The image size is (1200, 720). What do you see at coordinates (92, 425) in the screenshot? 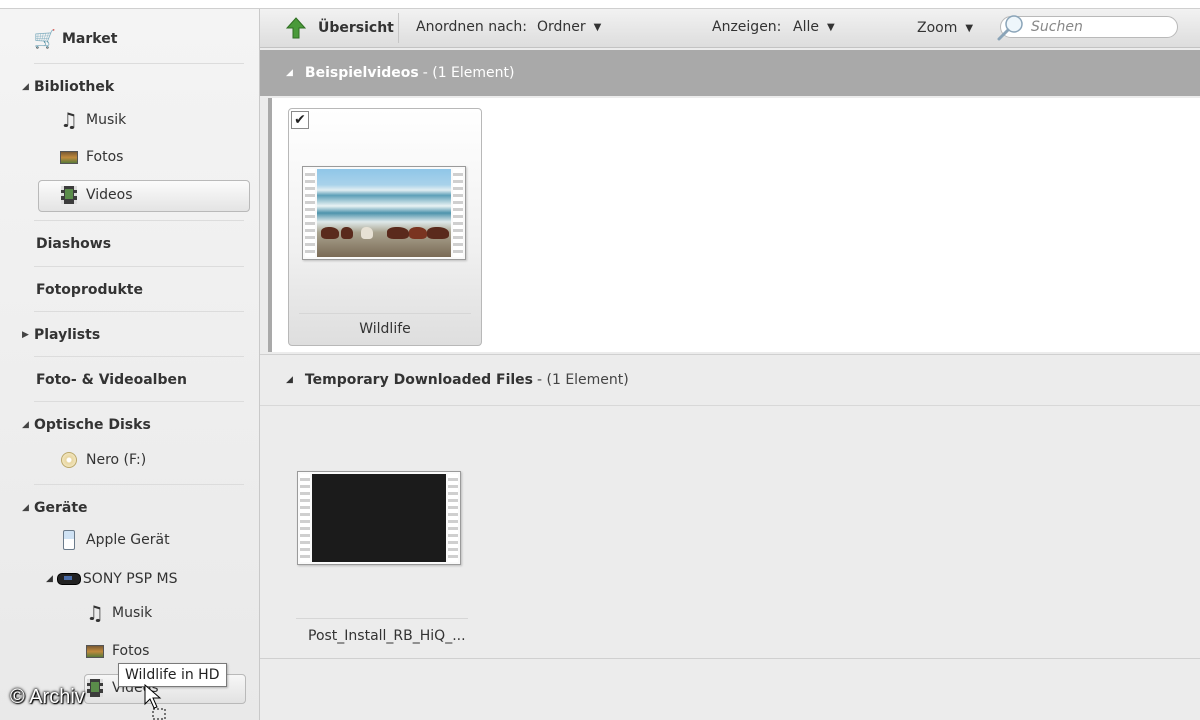
I see `sidebar-header-label: Optische Disks` at bounding box center [92, 425].